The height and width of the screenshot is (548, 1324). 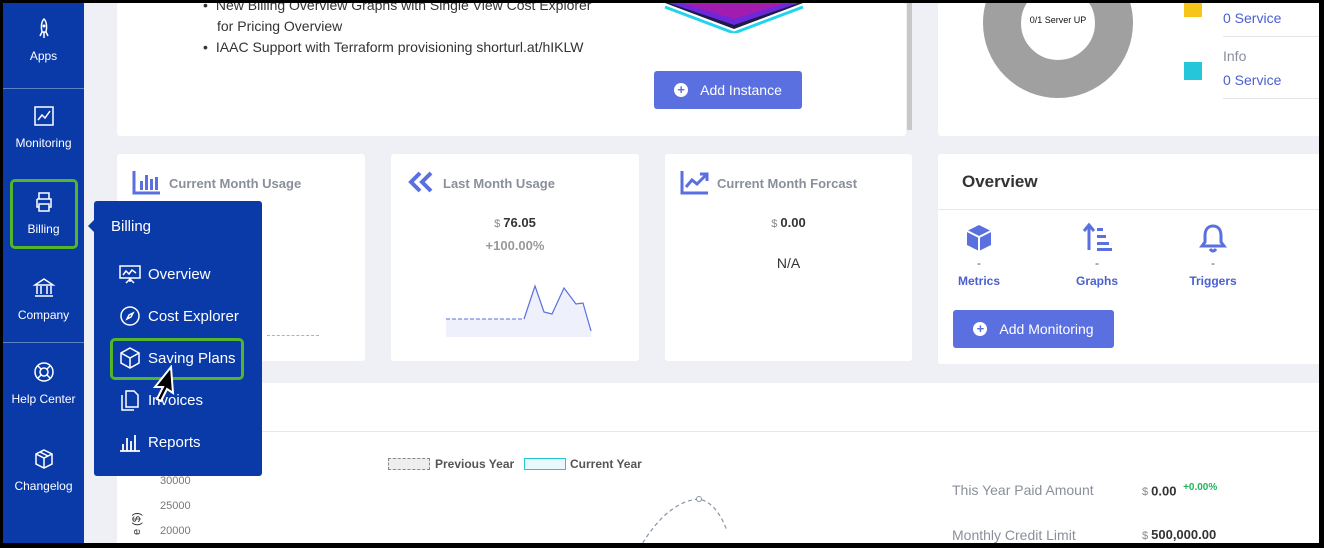 What do you see at coordinates (130, 400) in the screenshot?
I see `documents-icon` at bounding box center [130, 400].